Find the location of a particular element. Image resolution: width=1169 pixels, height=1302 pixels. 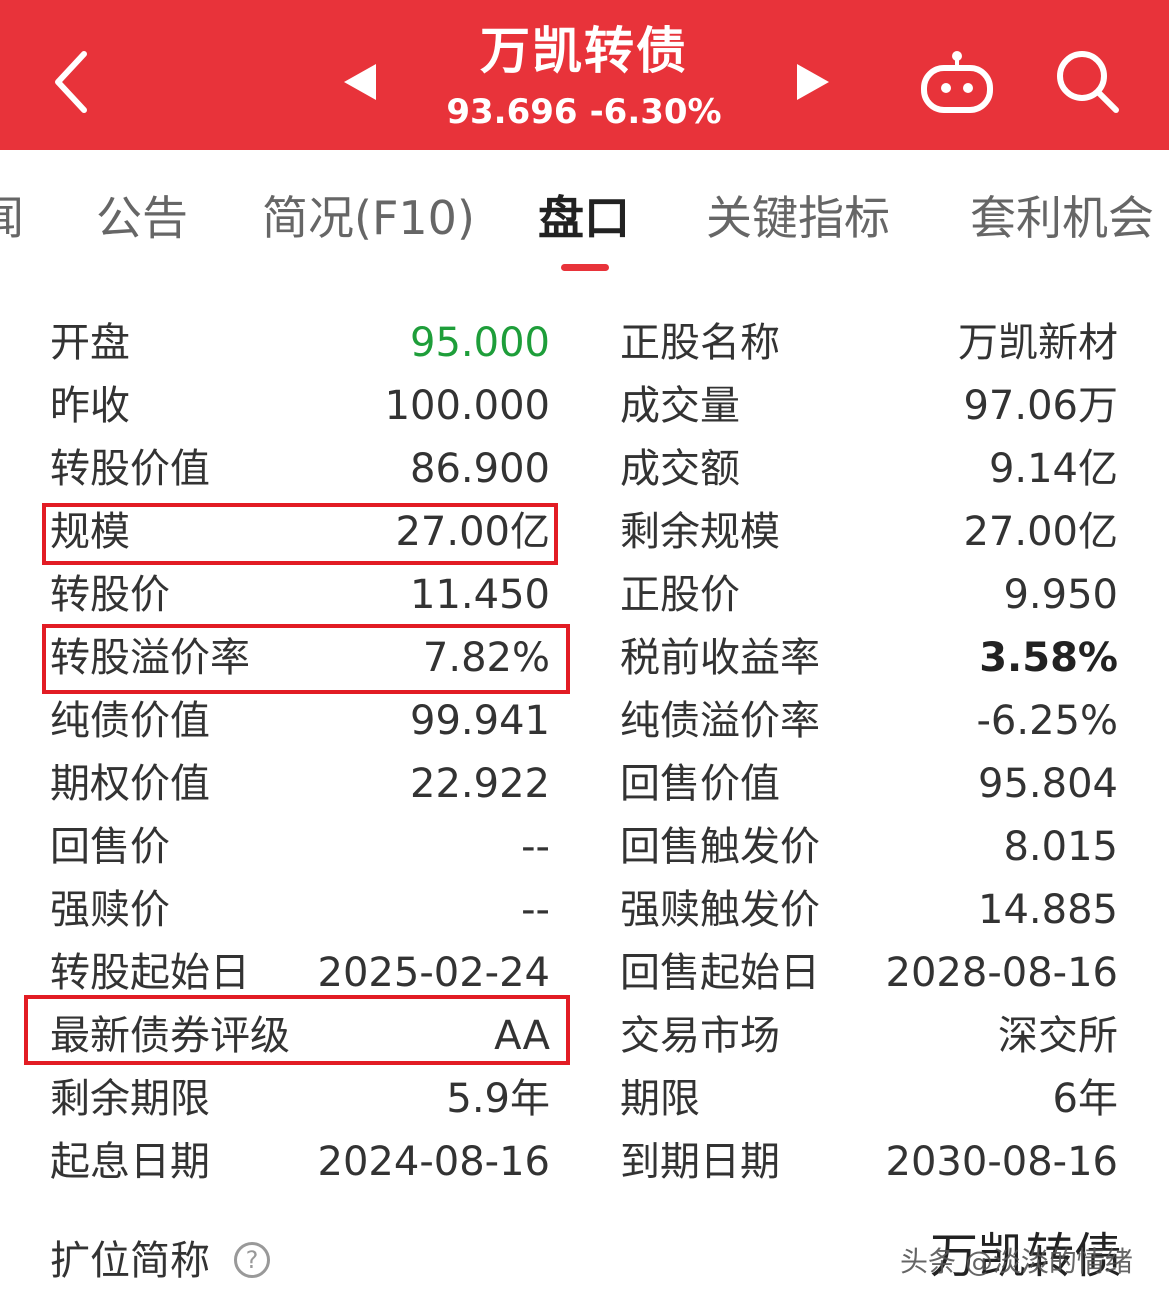

value-open: 95.000 is located at coordinates (480, 343).